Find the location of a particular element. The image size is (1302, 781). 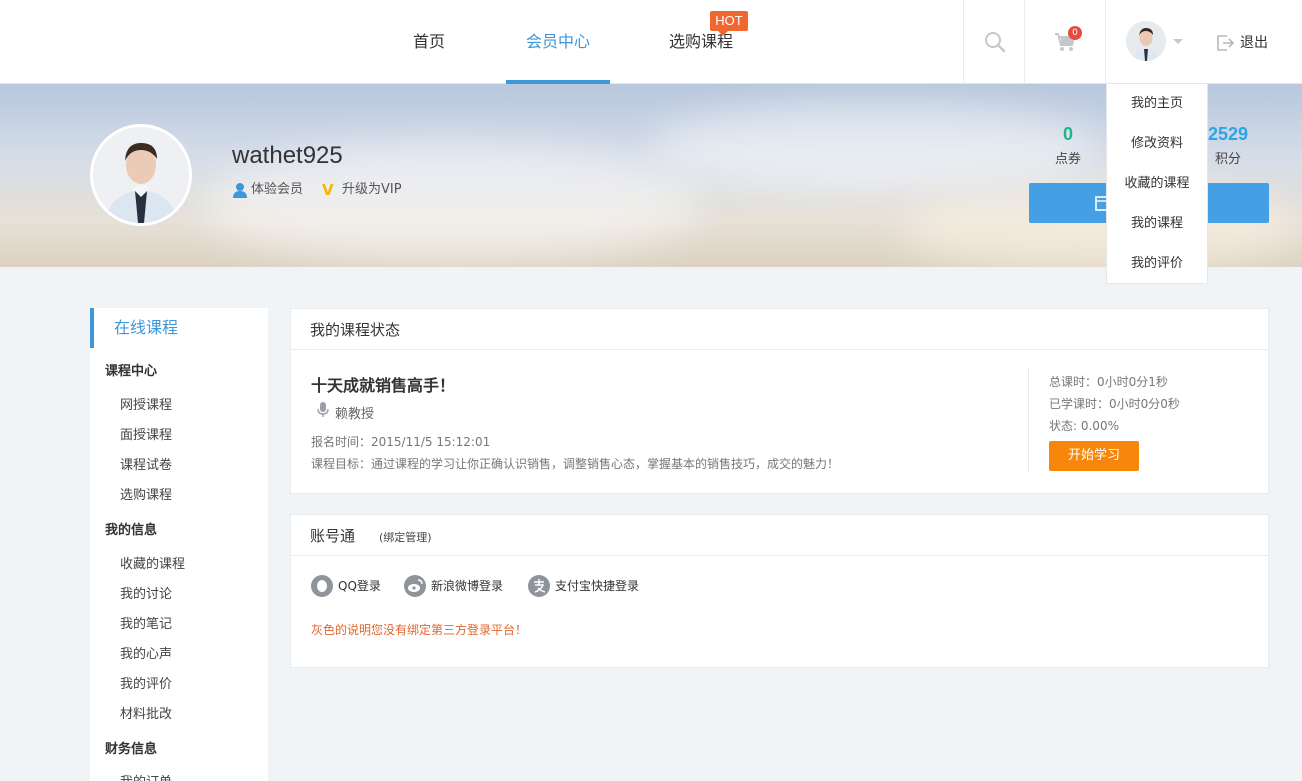

vip-icon: V is located at coordinates (328, 190).